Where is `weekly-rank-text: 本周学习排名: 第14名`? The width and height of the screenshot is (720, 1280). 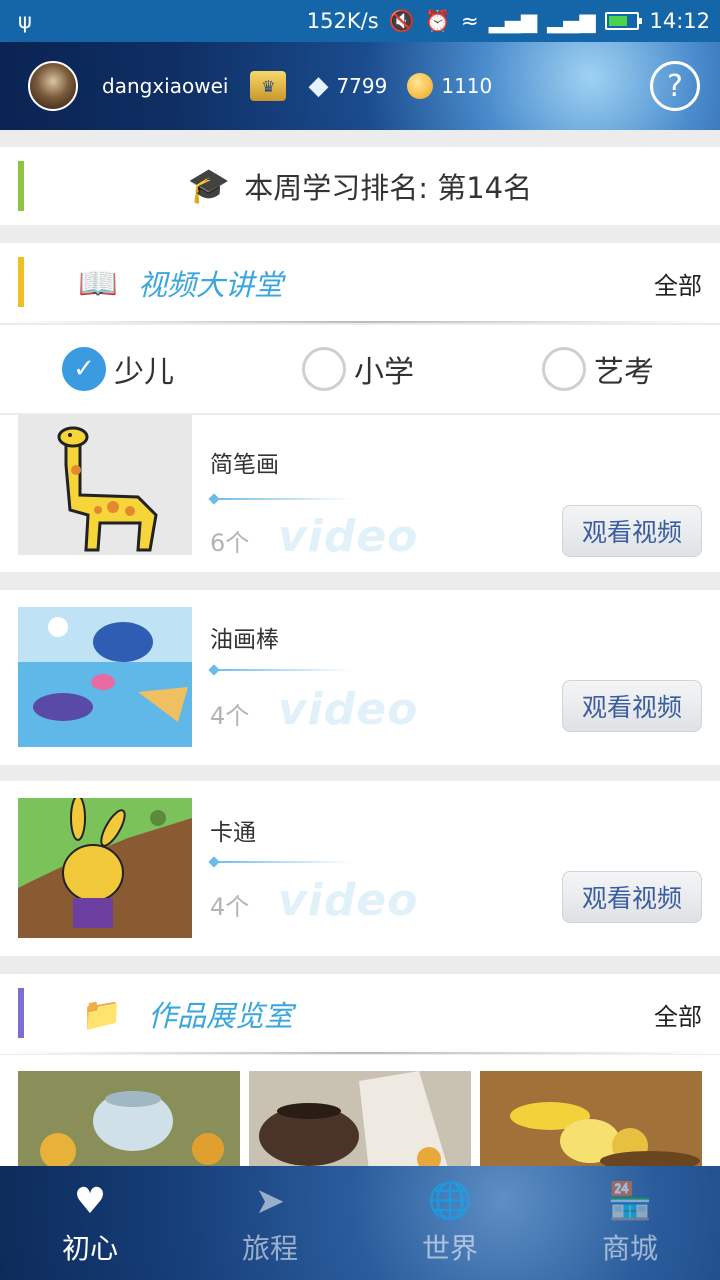 weekly-rank-text: 本周学习排名: 第14名 is located at coordinates (388, 188).